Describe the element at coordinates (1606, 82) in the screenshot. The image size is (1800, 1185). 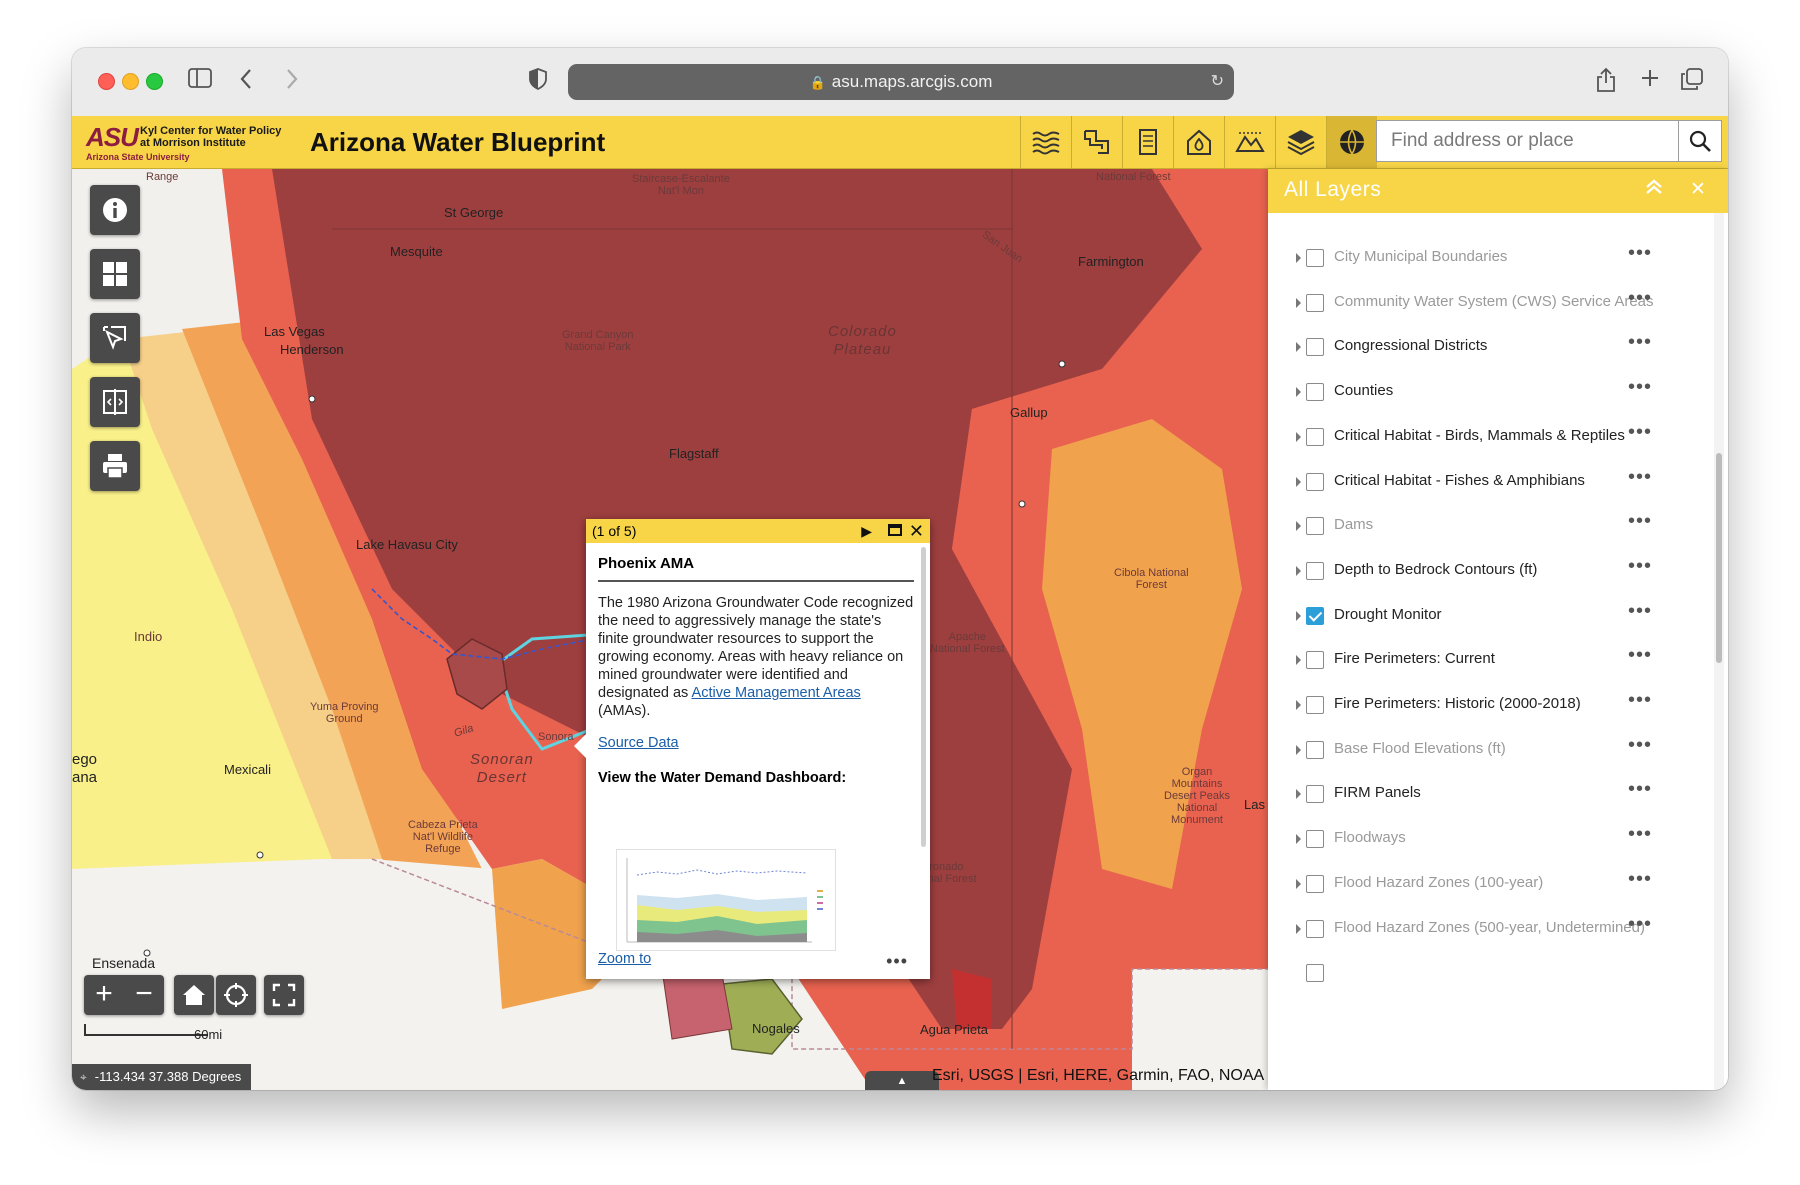
I see `share-icon` at that location.